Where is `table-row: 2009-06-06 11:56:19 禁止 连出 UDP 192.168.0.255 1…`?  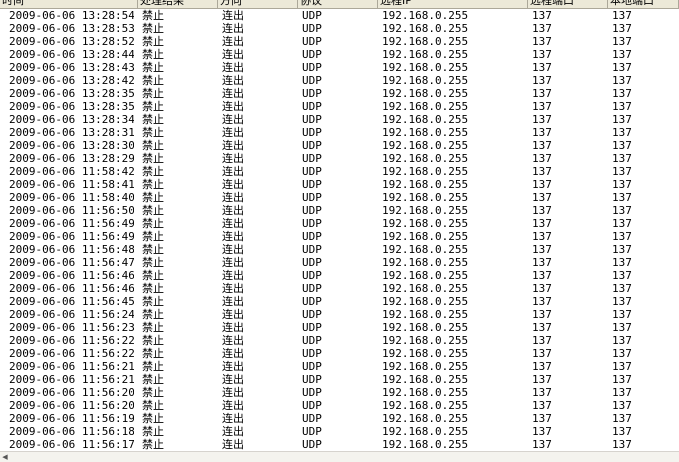 table-row: 2009-06-06 11:56:19 禁止 连出 UDP 192.168.0.255 1… is located at coordinates (339, 418).